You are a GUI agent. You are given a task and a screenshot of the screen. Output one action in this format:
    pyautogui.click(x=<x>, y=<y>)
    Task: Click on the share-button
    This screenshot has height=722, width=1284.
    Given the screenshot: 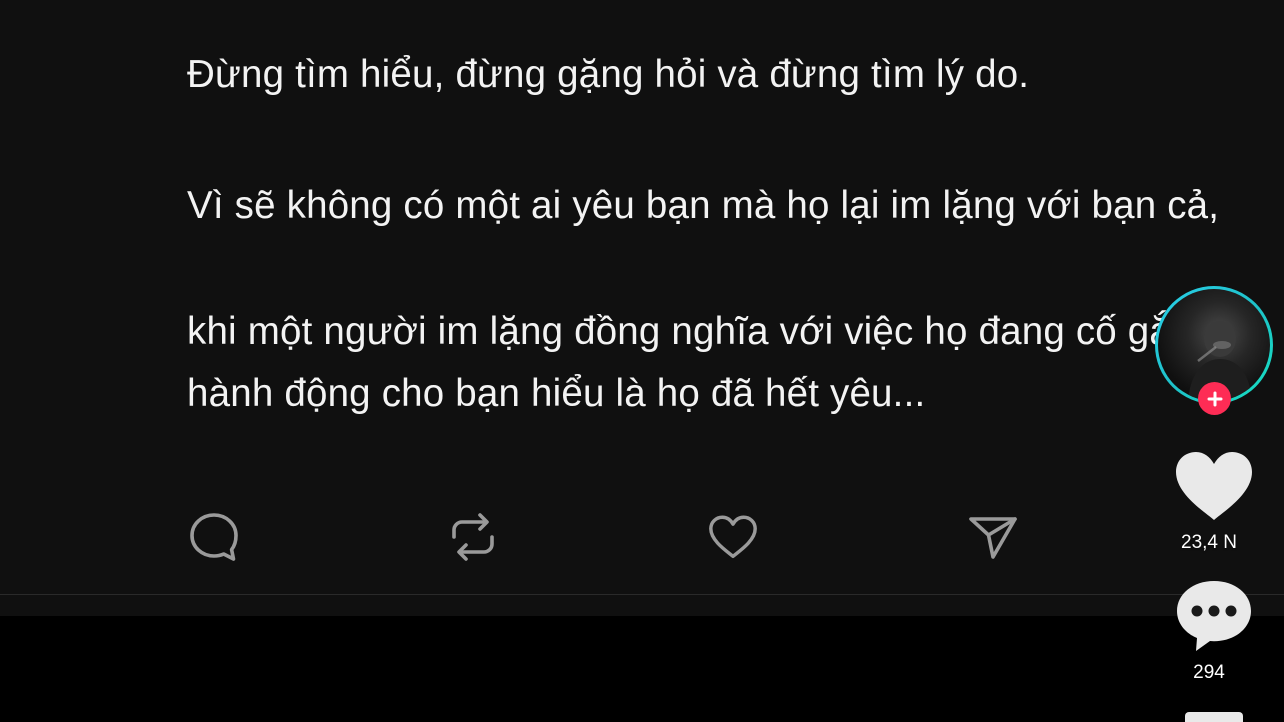 What is the action you would take?
    pyautogui.click(x=993, y=537)
    